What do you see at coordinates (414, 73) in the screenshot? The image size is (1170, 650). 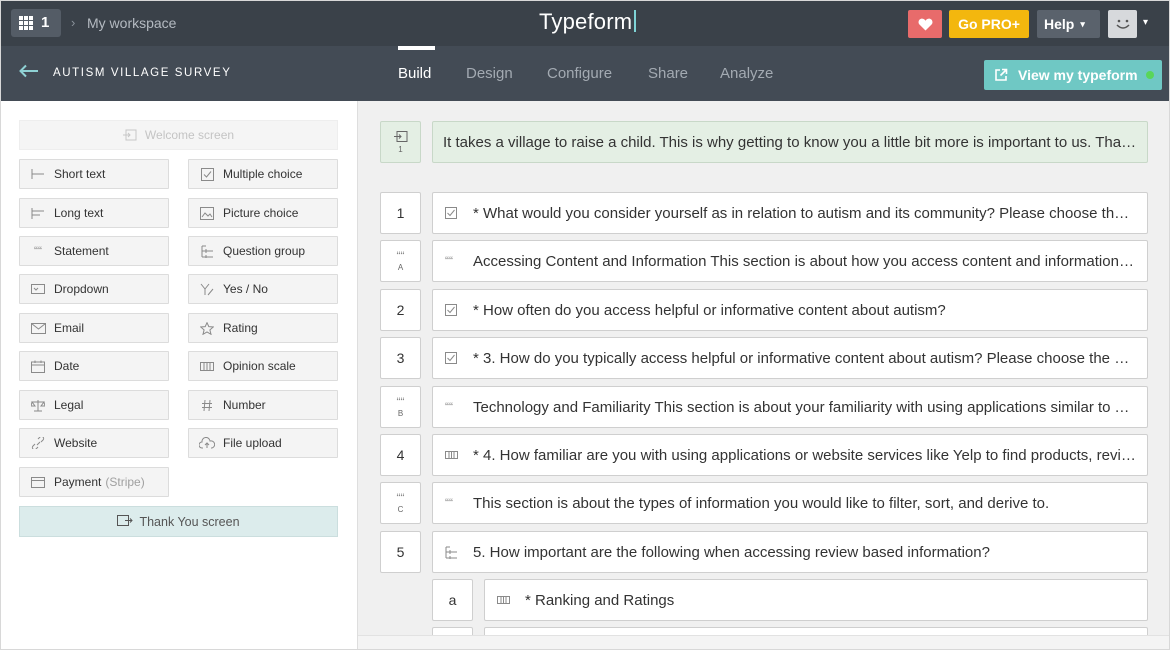 I see `tab-build: Build` at bounding box center [414, 73].